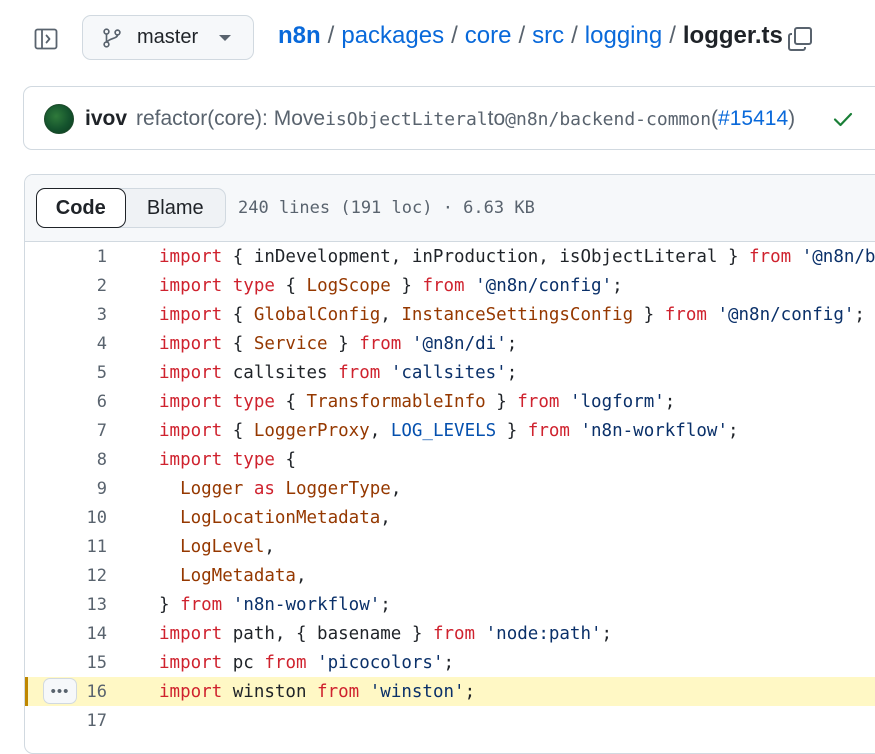 Image resolution: width=875 pixels, height=754 pixels. What do you see at coordinates (66, 576) in the screenshot?
I see `line-number: 12` at bounding box center [66, 576].